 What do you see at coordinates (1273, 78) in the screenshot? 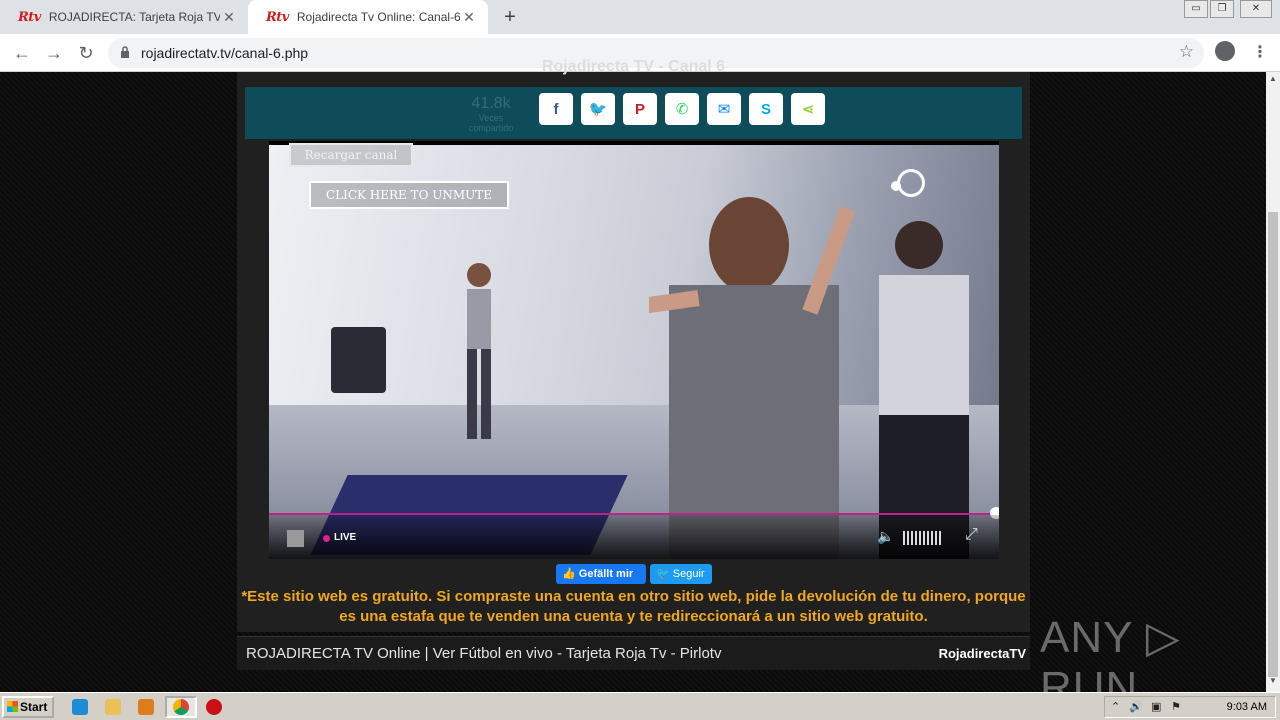
I see `scroll-up-icon: ▲` at bounding box center [1273, 78].